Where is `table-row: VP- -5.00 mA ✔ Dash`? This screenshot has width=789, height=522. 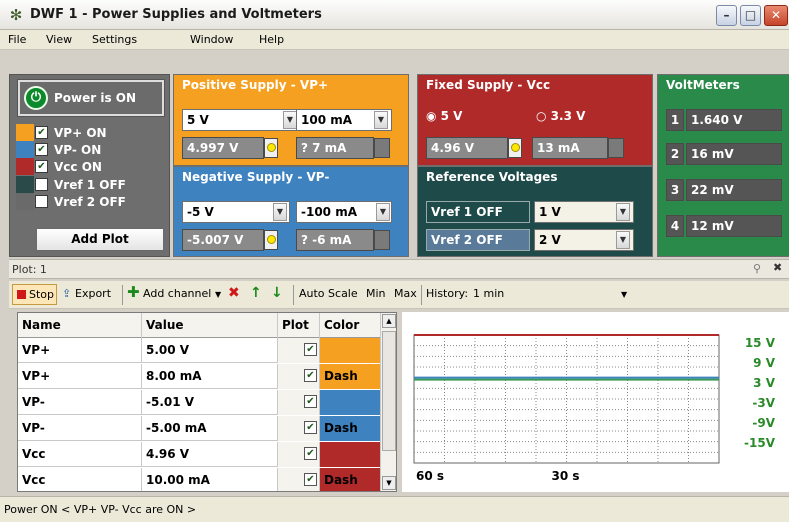 table-row: VP- -5.00 mA ✔ Dash is located at coordinates (199, 428).